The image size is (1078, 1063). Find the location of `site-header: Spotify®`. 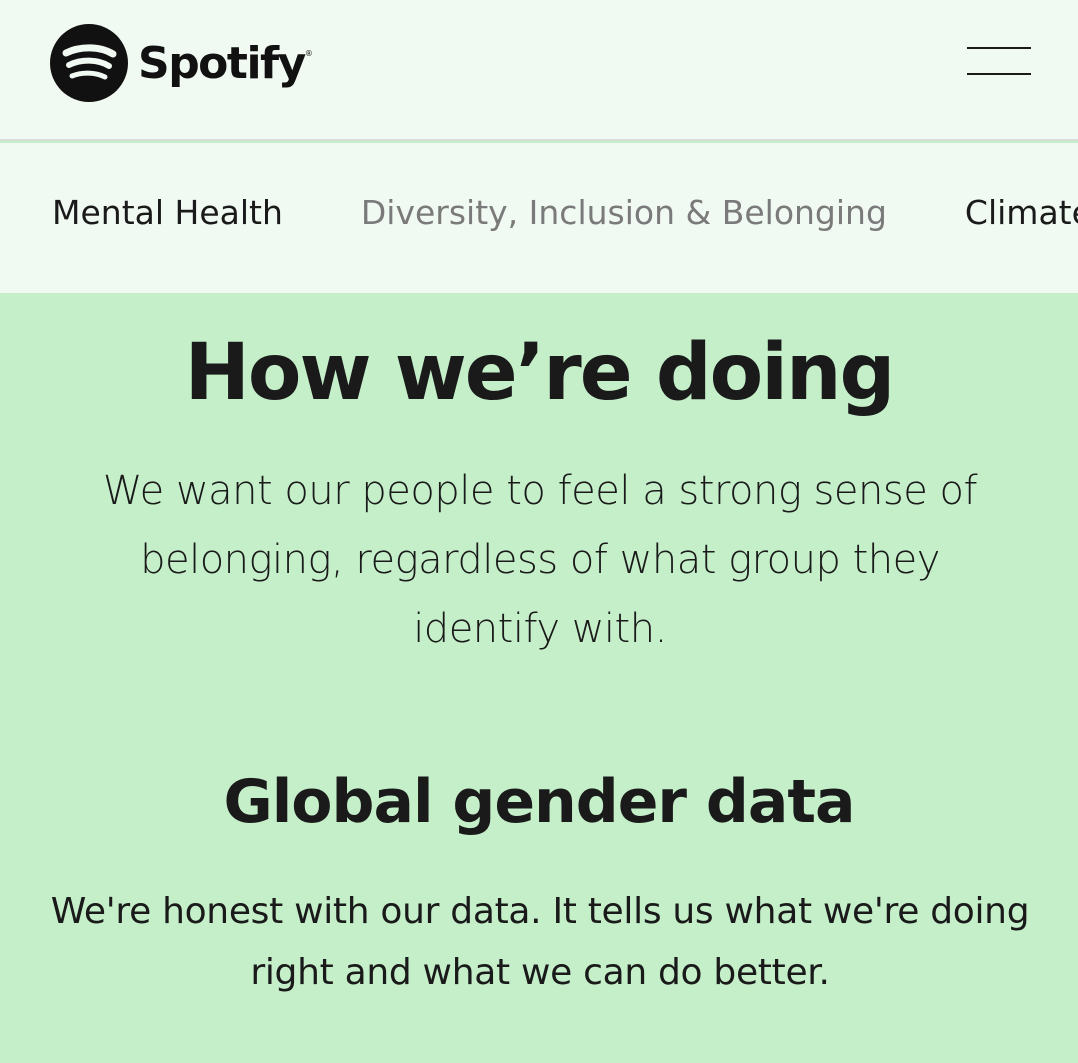

site-header: Spotify® is located at coordinates (539, 70).